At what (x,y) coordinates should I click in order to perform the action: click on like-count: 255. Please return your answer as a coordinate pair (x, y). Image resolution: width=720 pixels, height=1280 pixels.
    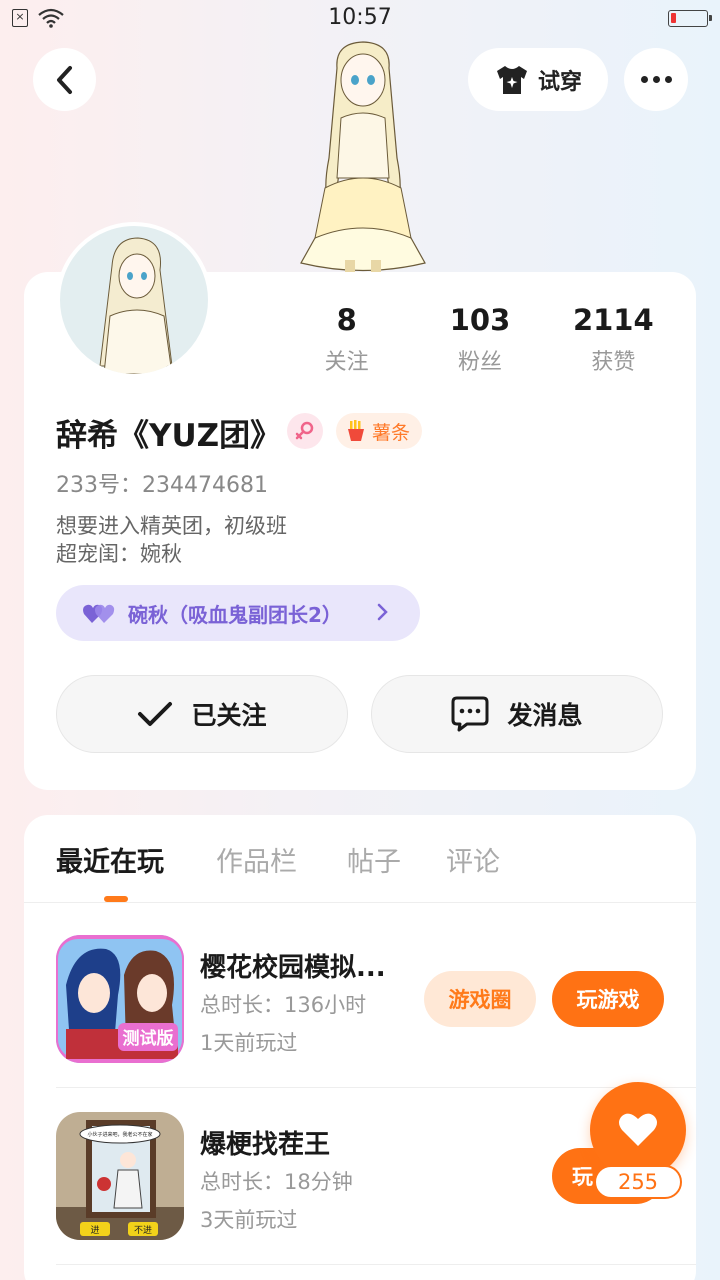
    Looking at the image, I should click on (638, 1182).